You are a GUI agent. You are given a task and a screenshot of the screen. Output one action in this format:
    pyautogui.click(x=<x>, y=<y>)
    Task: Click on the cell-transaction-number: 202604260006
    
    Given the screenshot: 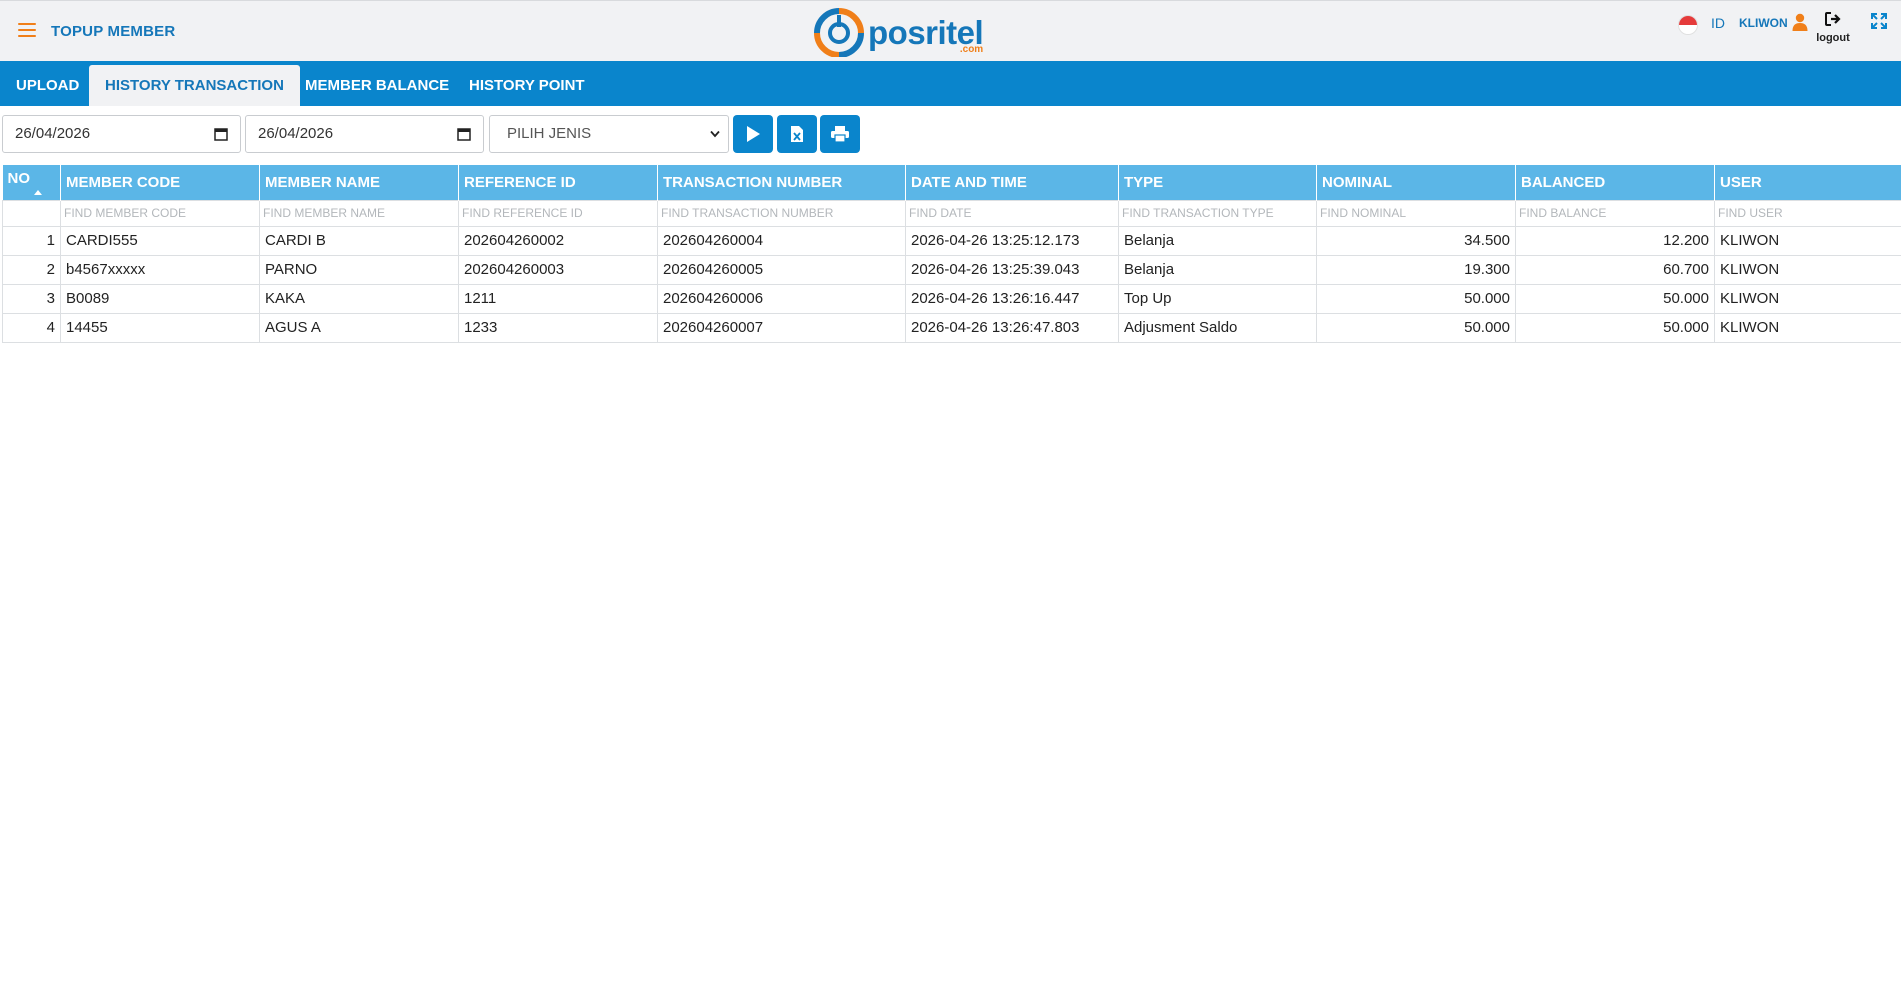 What is the action you would take?
    pyautogui.click(x=781, y=298)
    